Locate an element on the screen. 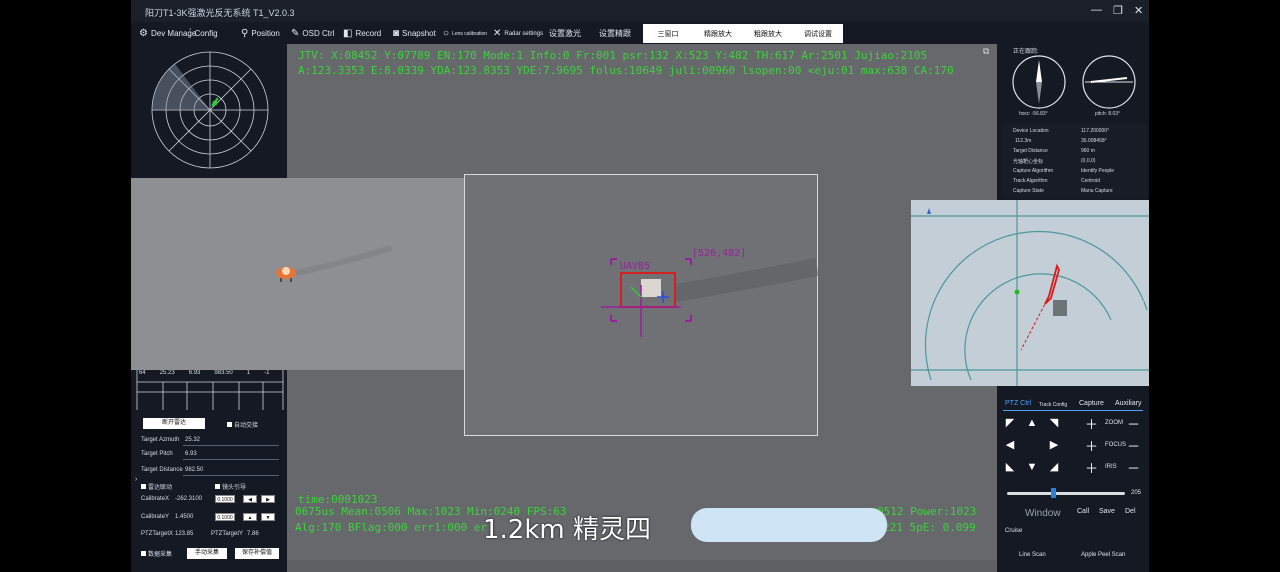  set-precision-menu: 设置精跟 is located at coordinates (615, 33).